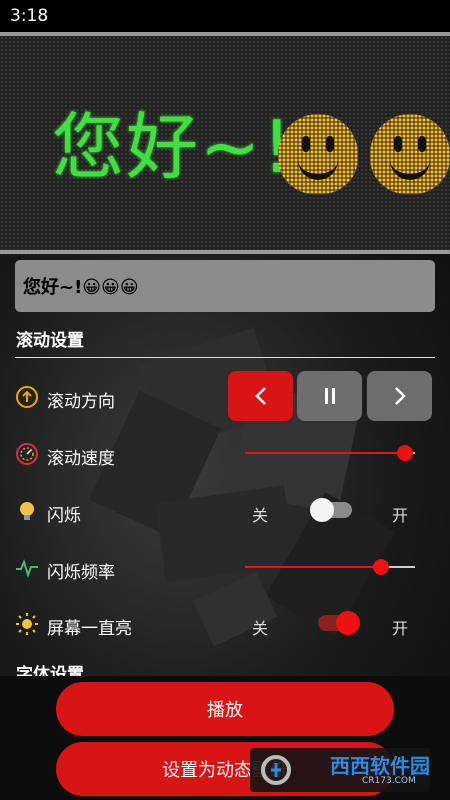 The height and width of the screenshot is (800, 450). I want to click on scroll-right-button, so click(399, 396).